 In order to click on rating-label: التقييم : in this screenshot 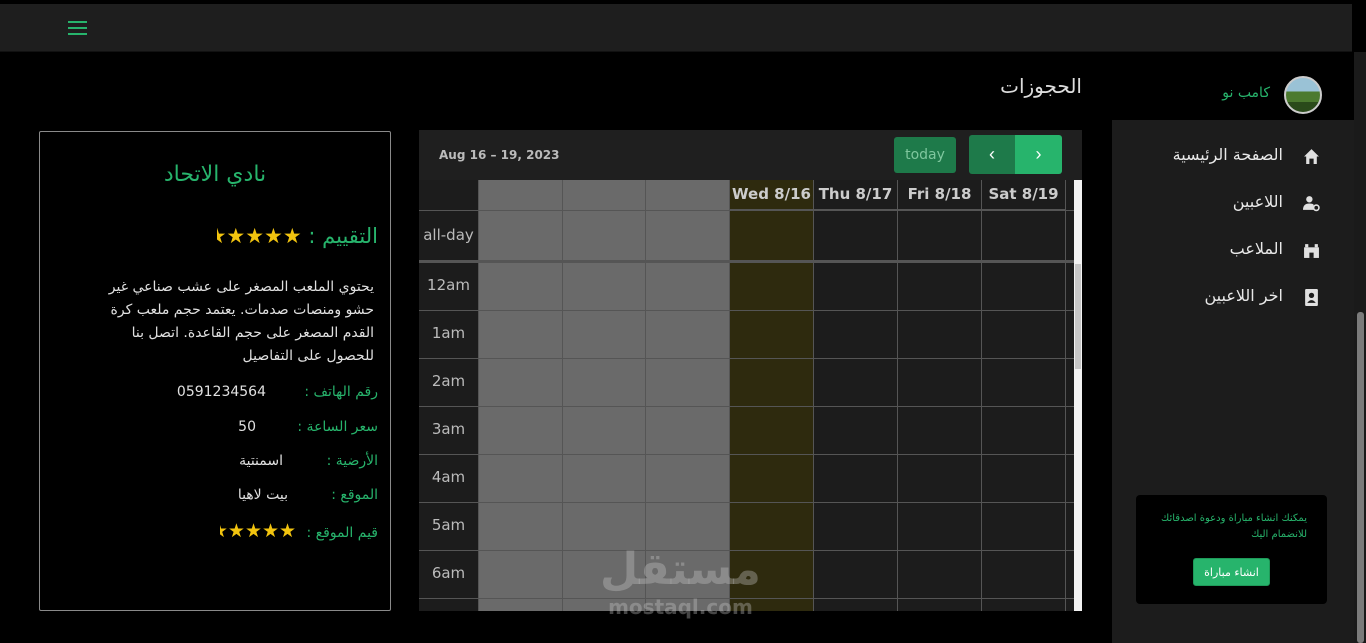, I will do `click(343, 236)`.